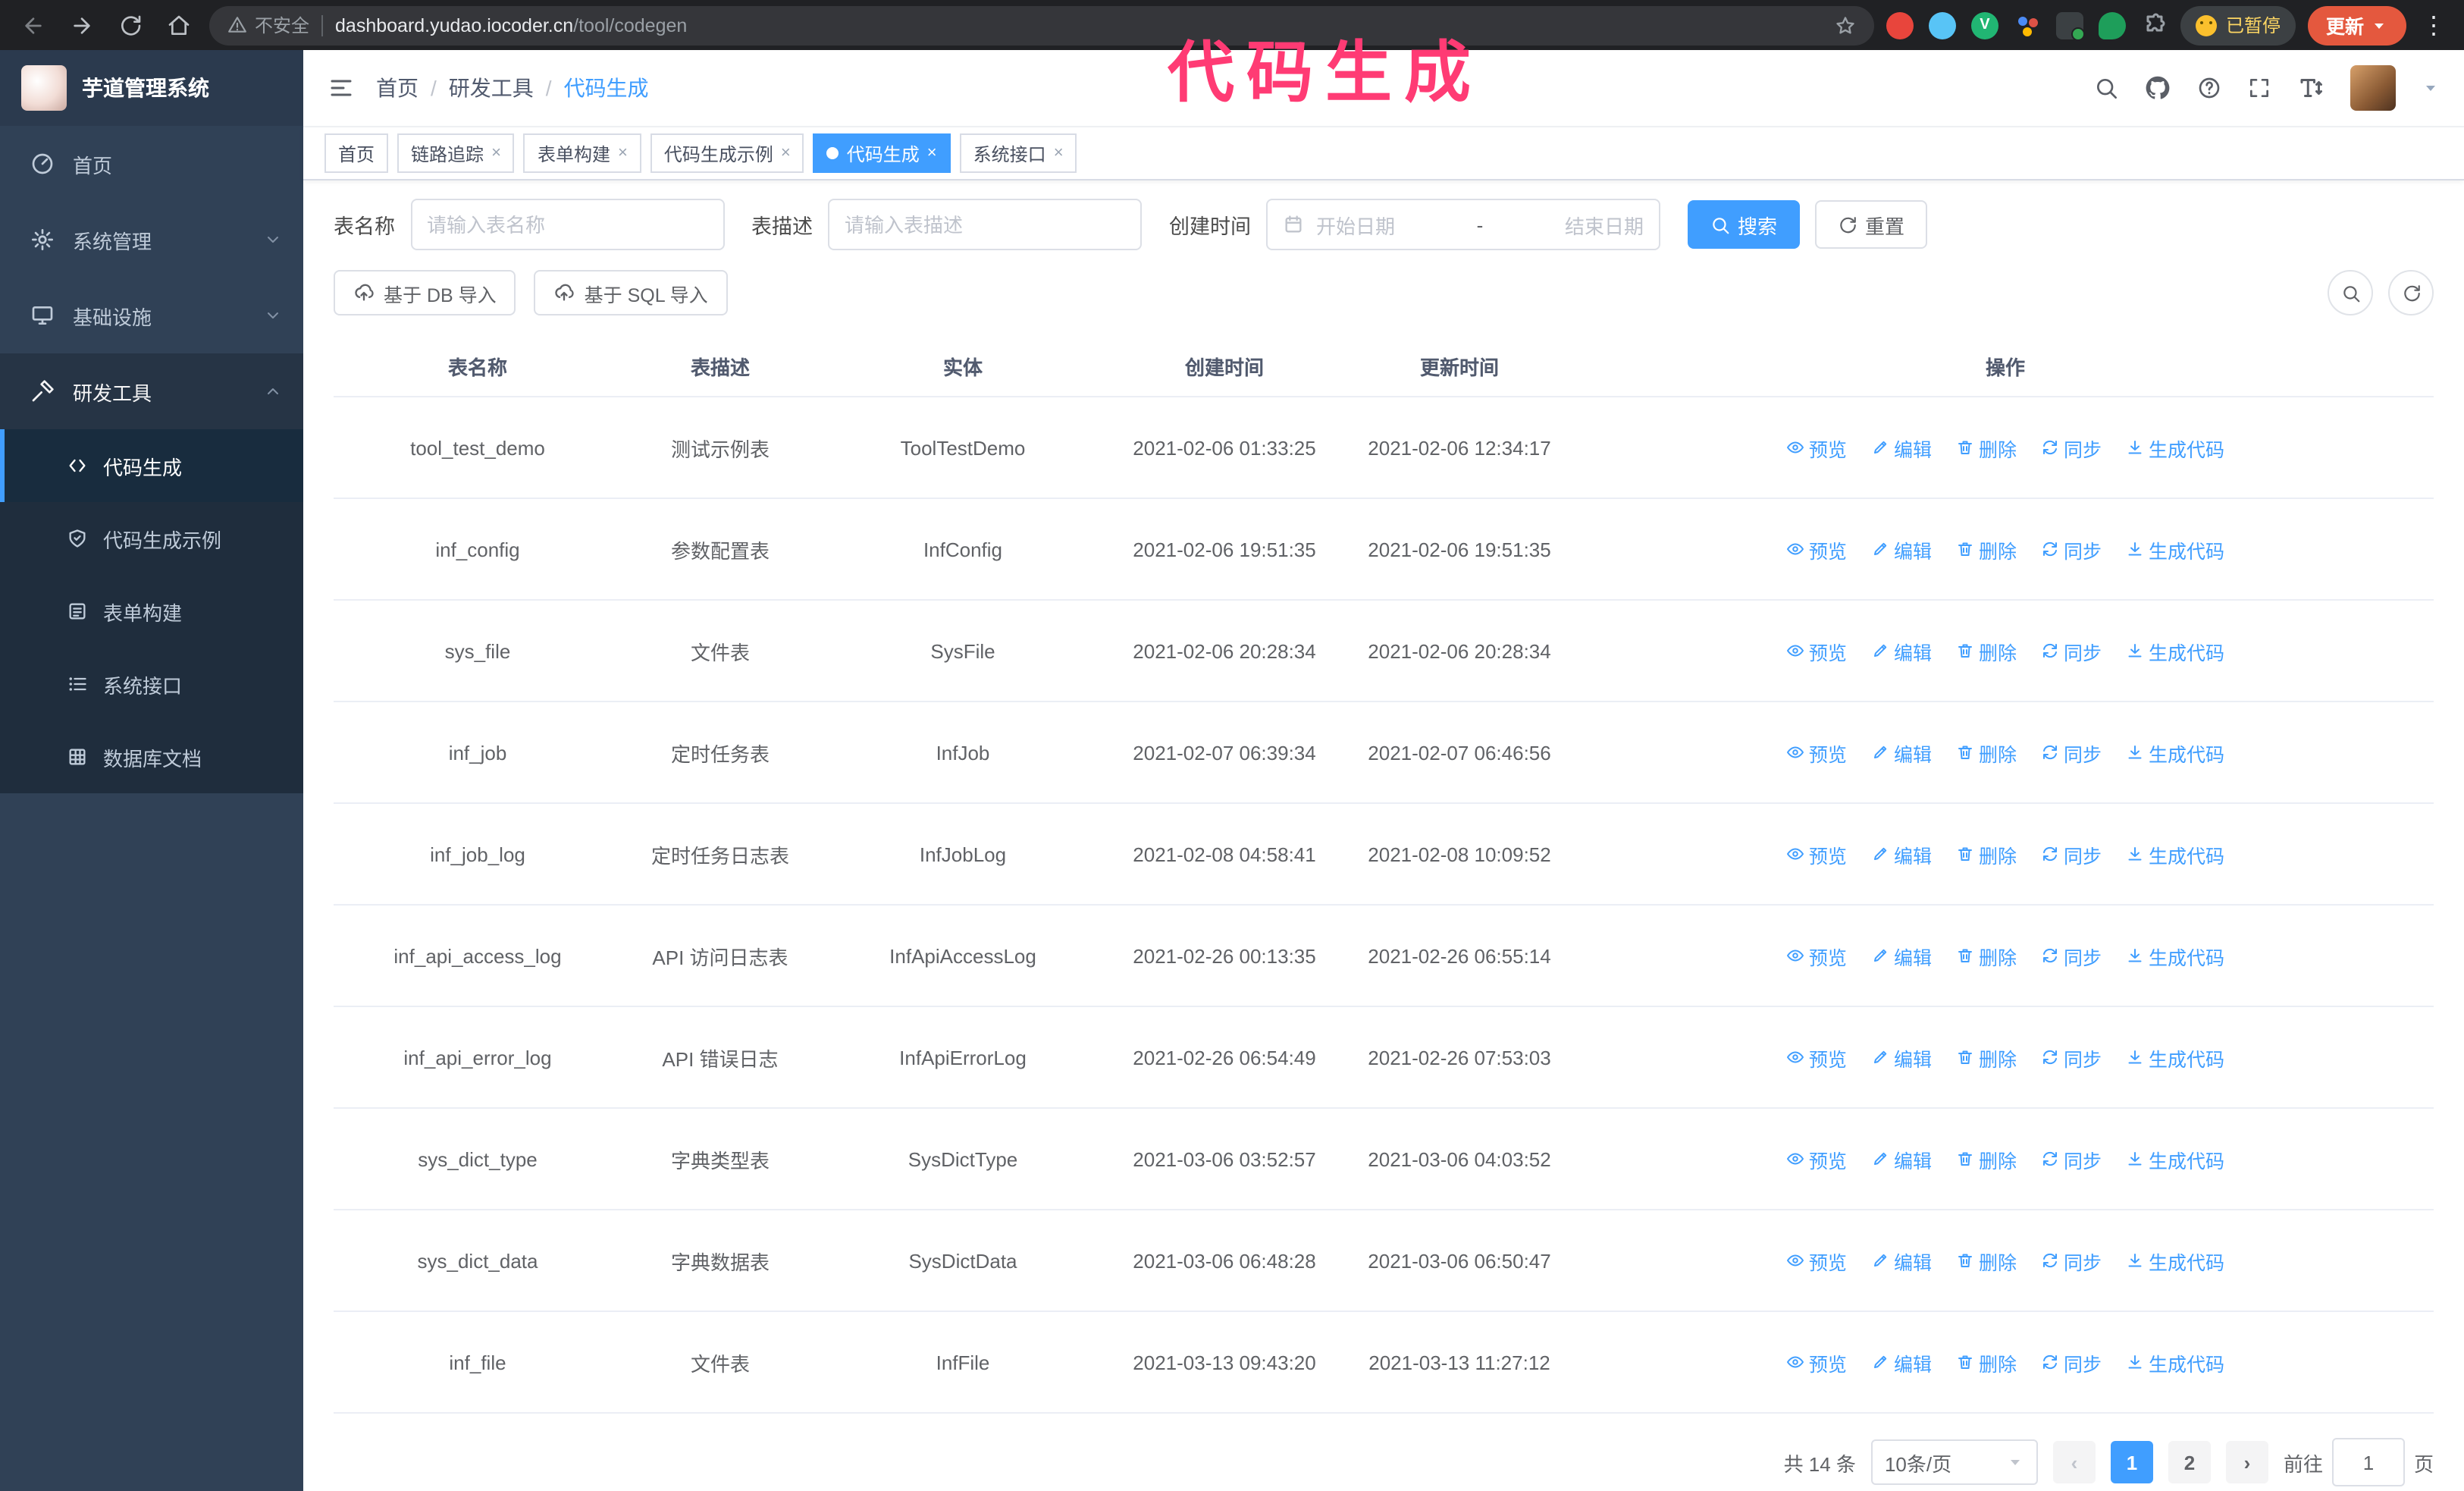 This screenshot has height=1491, width=2464. Describe the element at coordinates (1984, 25) in the screenshot. I see `extension-icon-3: V` at that location.